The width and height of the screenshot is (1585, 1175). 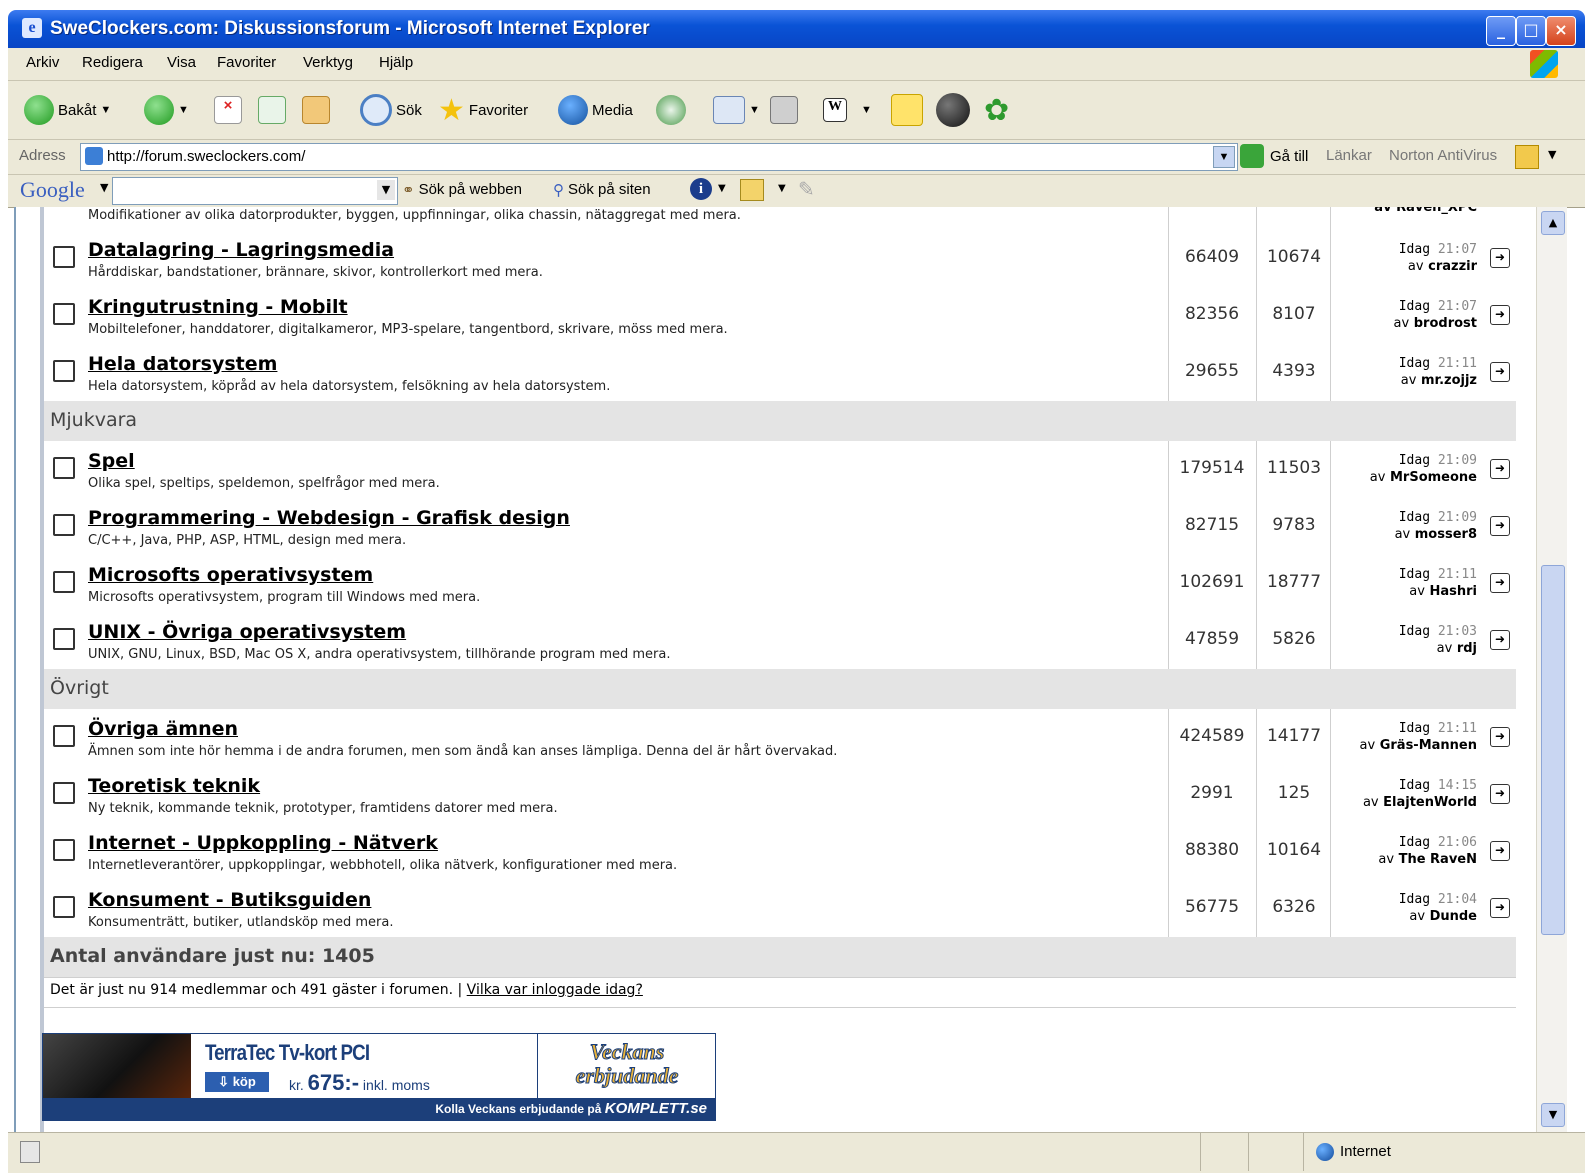 What do you see at coordinates (1433, 477) in the screenshot?
I see `last-post-author-name: MrSomeone` at bounding box center [1433, 477].